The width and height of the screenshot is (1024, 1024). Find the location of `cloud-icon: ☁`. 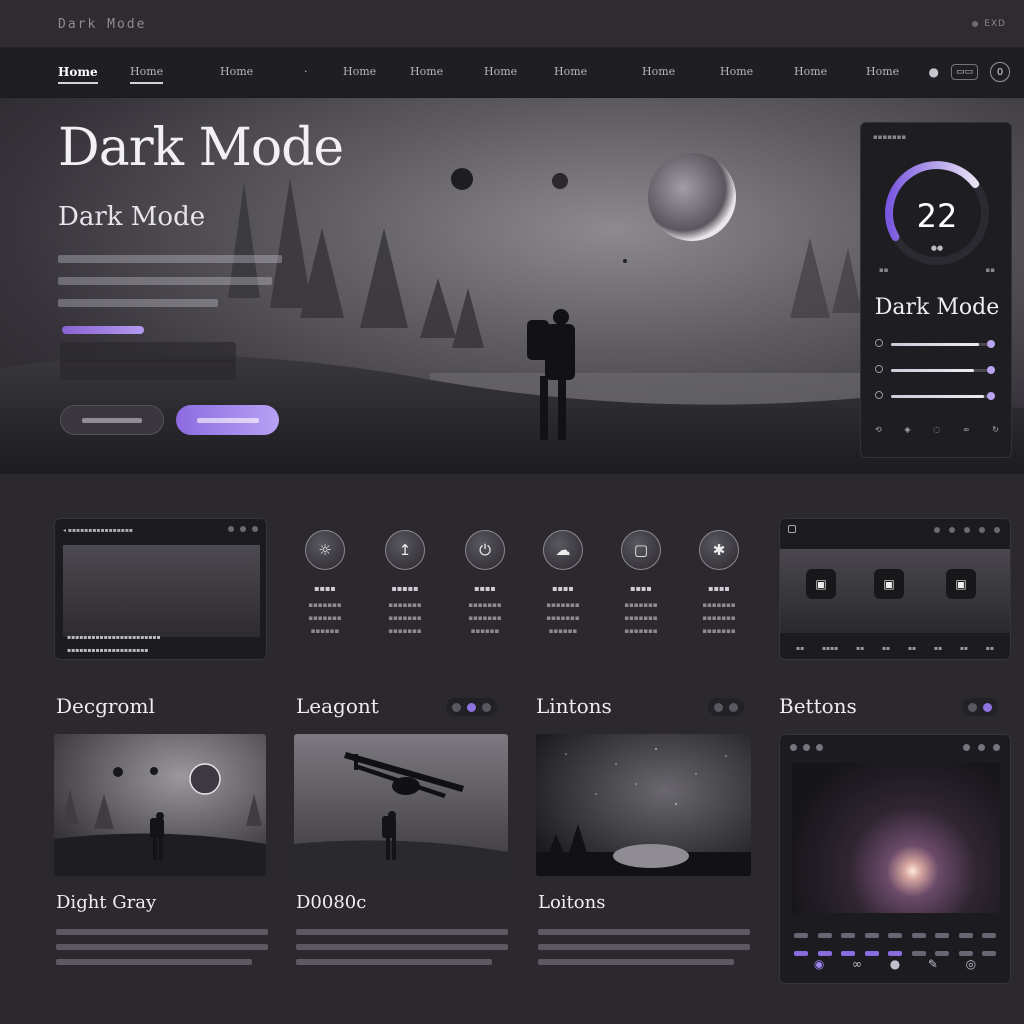

cloud-icon: ☁ is located at coordinates (563, 550).